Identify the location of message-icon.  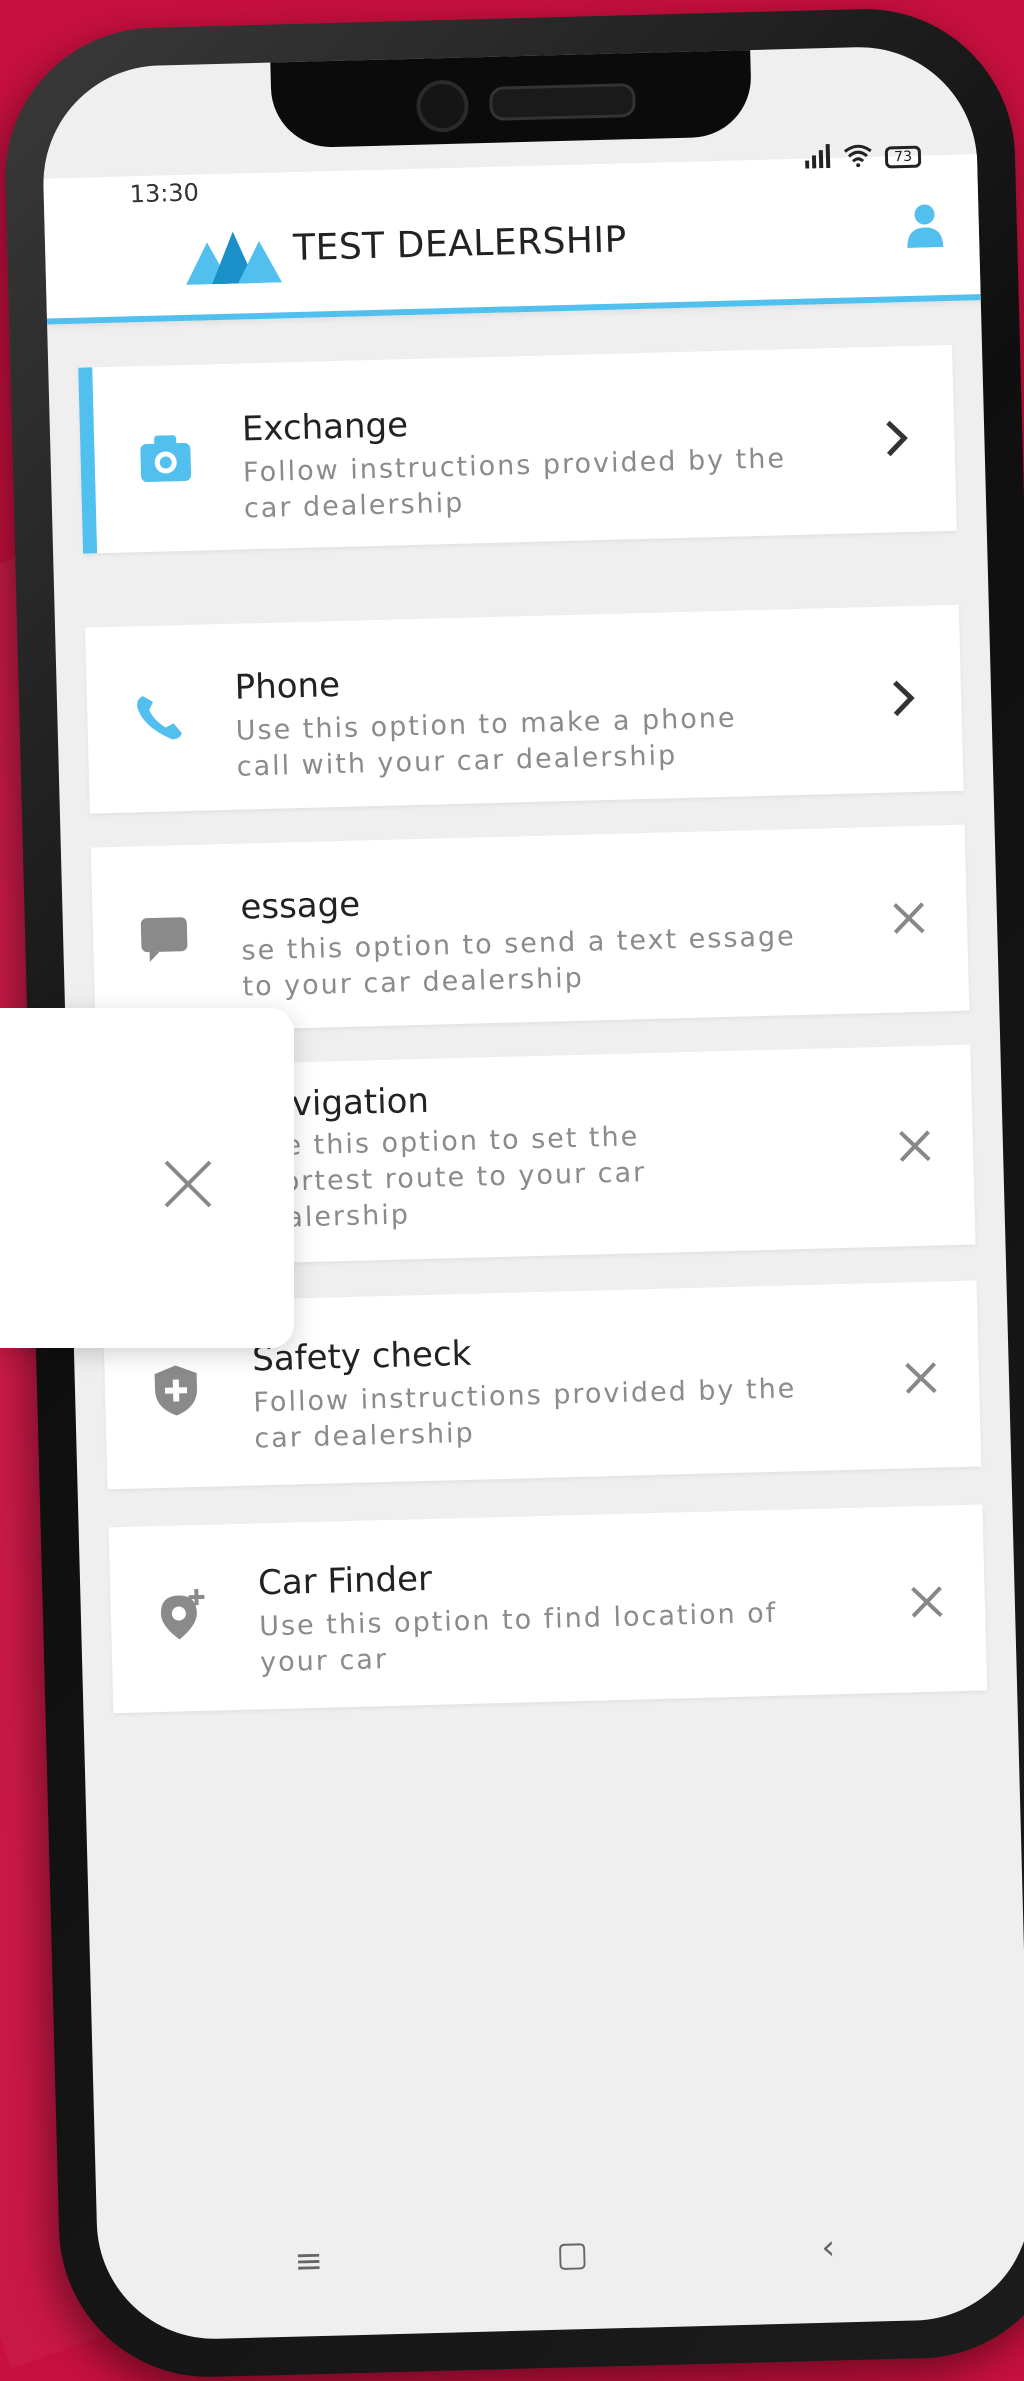
(164, 940).